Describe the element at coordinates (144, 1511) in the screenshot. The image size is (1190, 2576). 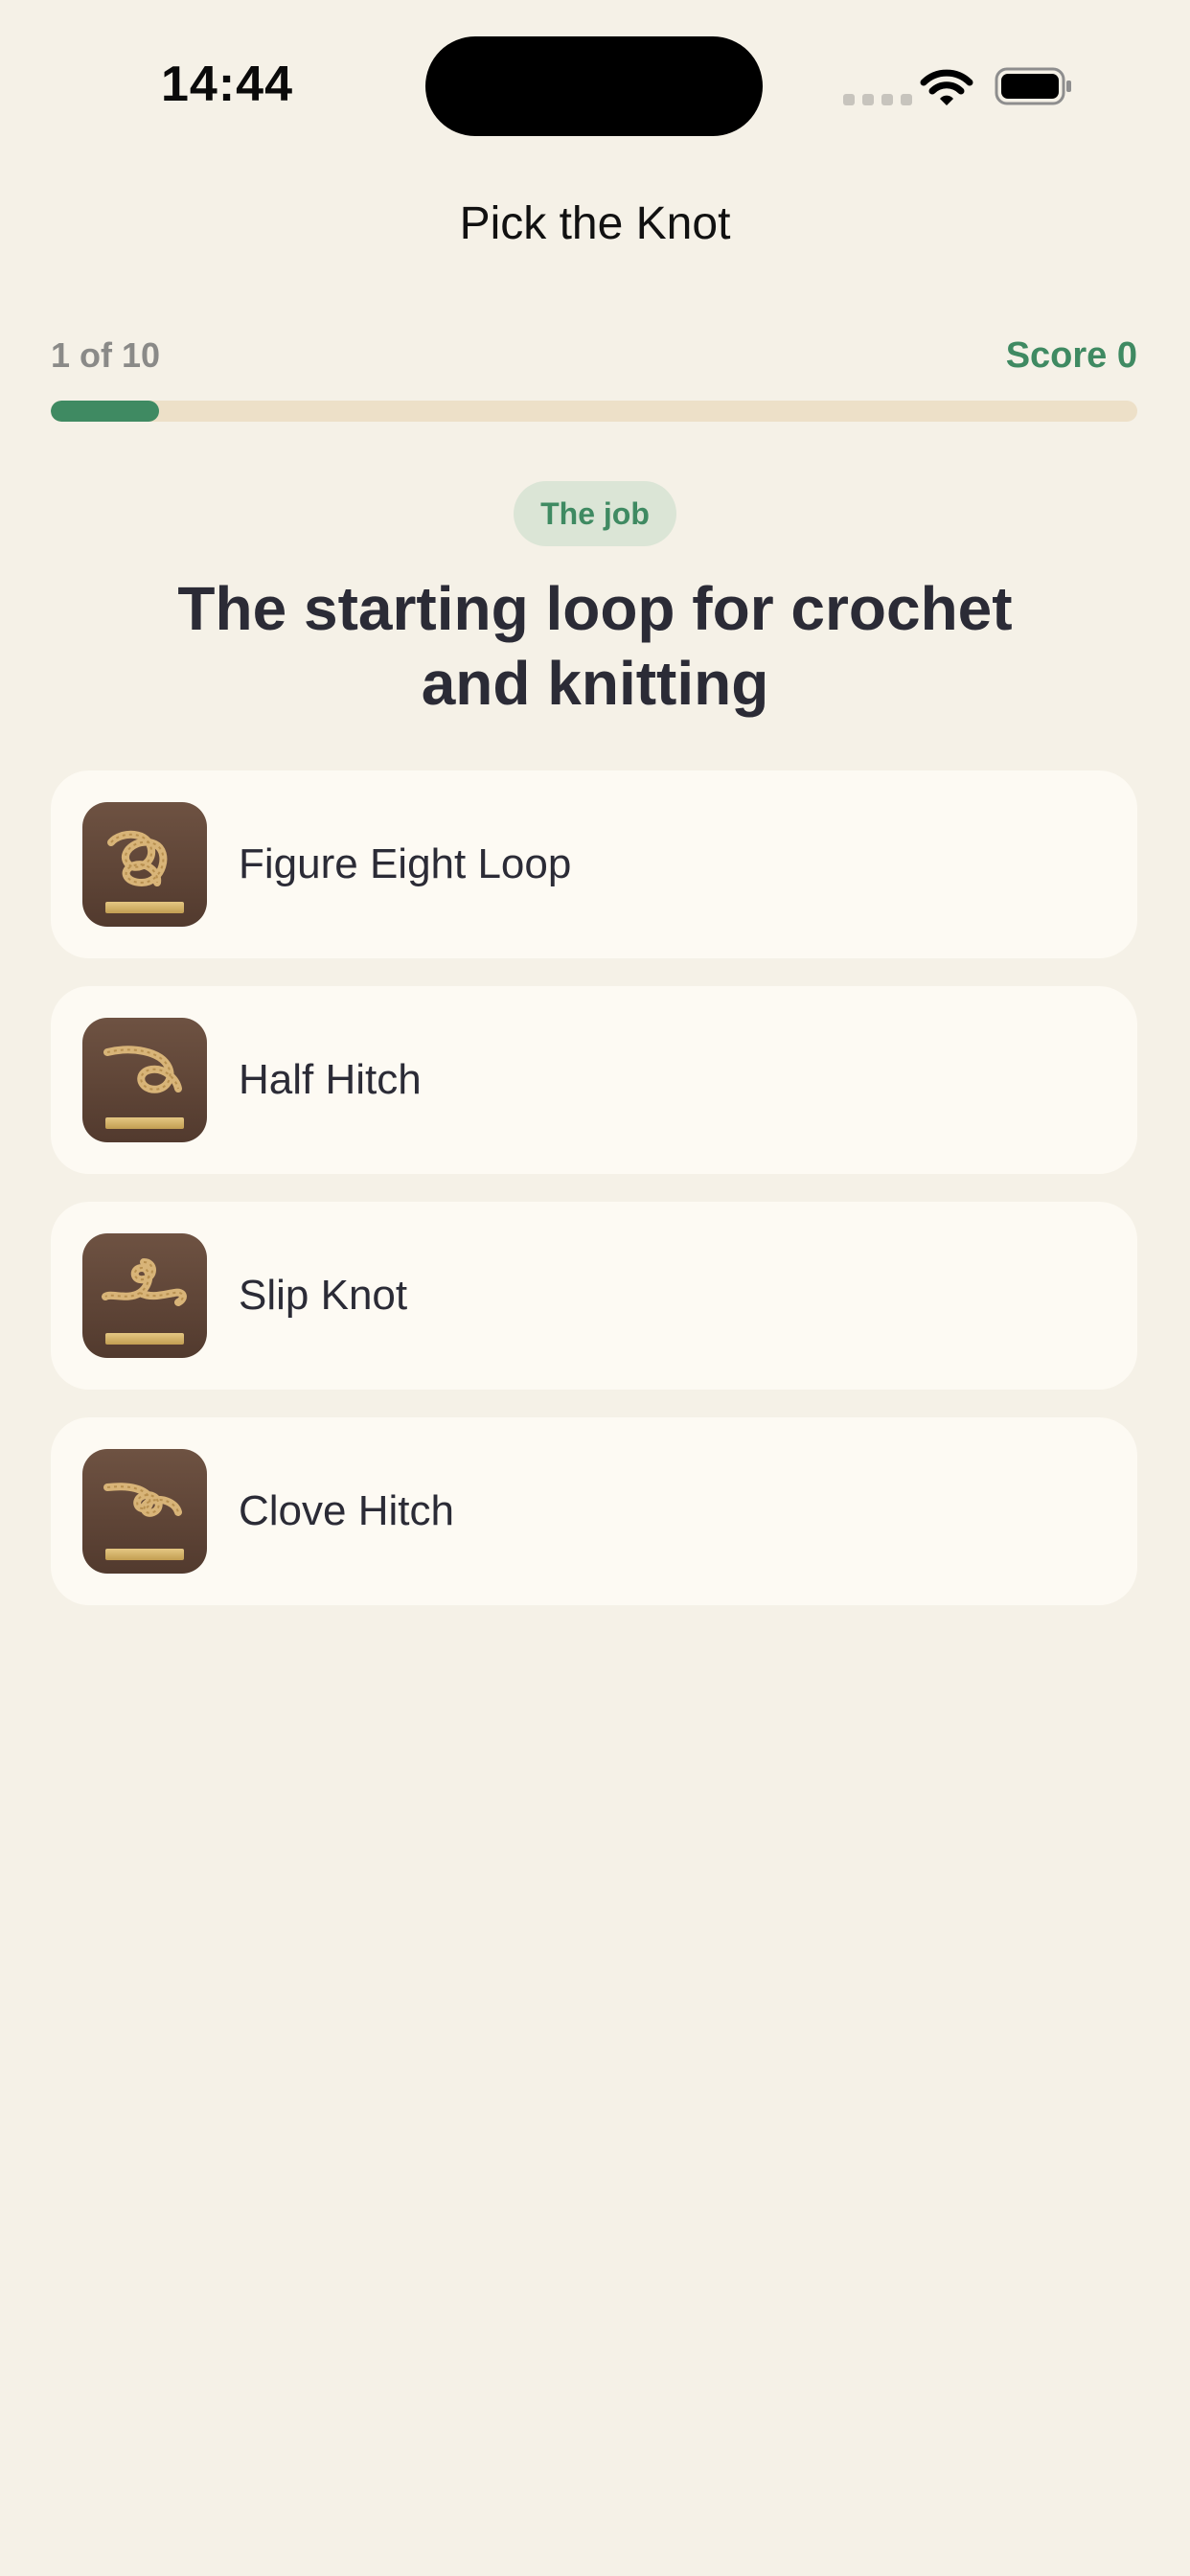
I see `clove-hitch-icon` at that location.